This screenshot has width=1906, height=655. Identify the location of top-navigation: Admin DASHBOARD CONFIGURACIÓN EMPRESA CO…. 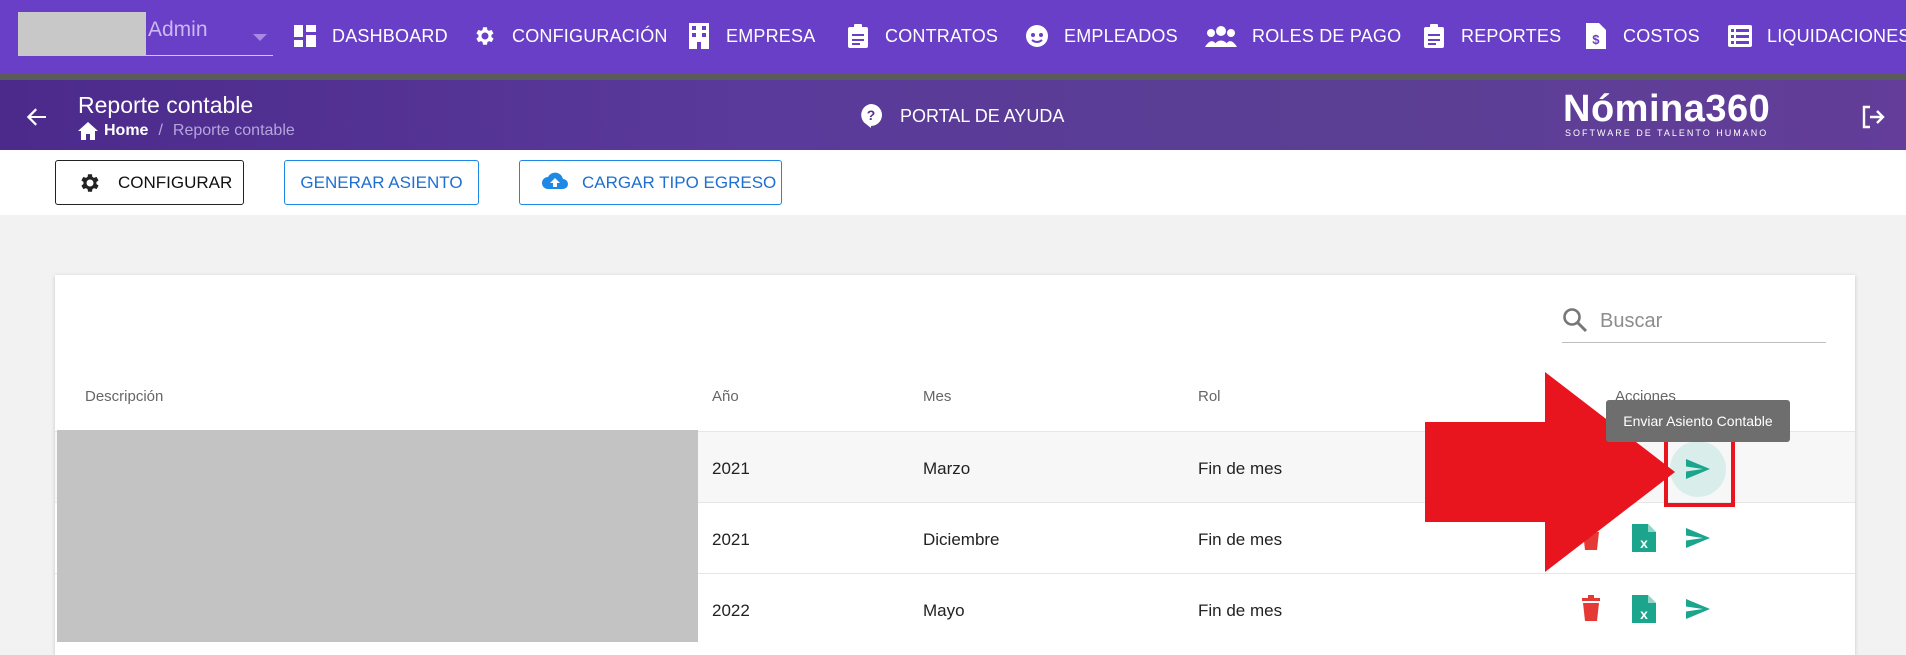
(953, 37).